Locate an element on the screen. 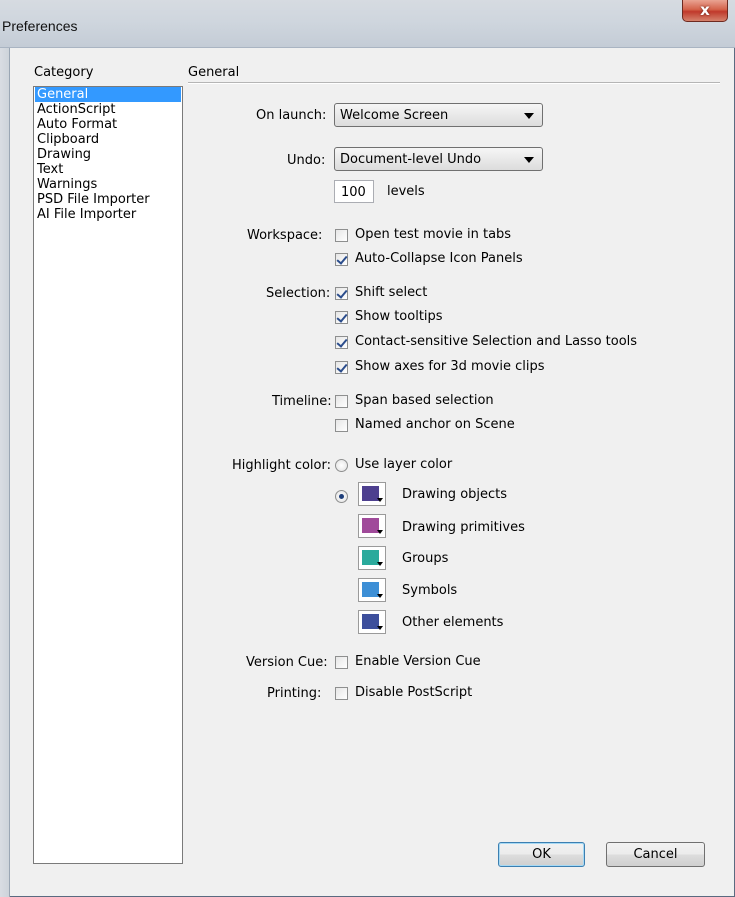 The image size is (735, 897). use-layer-color-label: Use layer color is located at coordinates (403, 464).